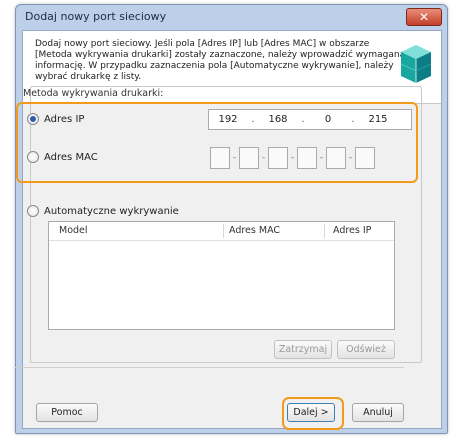 The image size is (461, 441). I want to click on mac-option: Adres MAC, so click(62, 157).